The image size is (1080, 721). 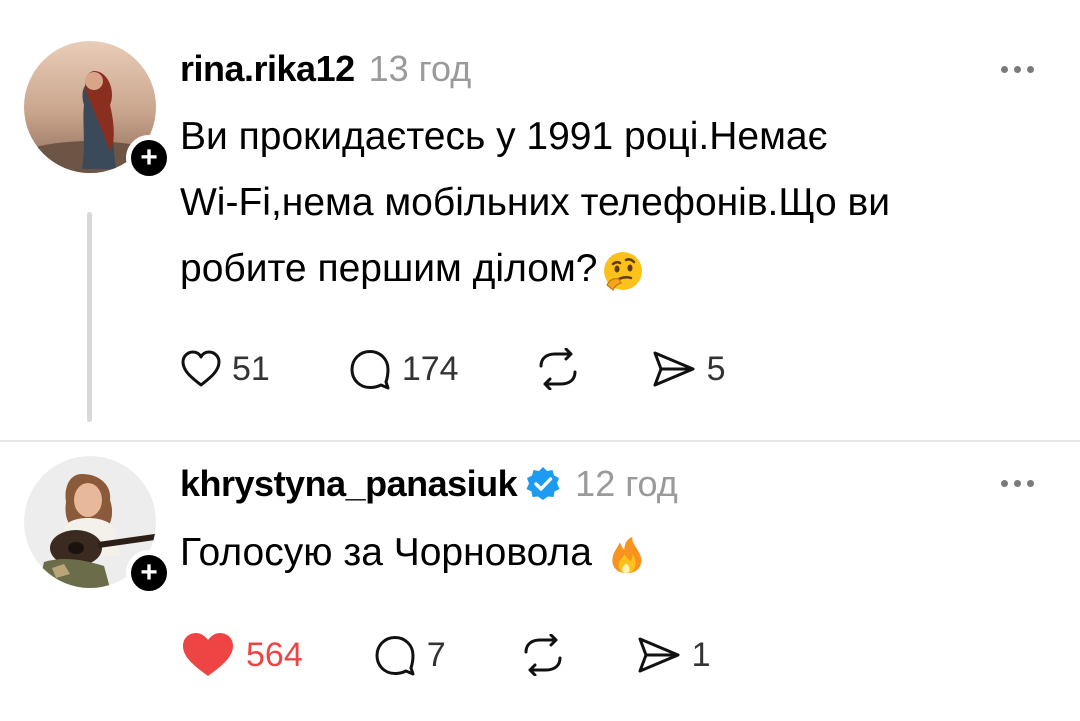 What do you see at coordinates (386, 552) in the screenshot?
I see `post-text-fragment: Голосую за Чорновола` at bounding box center [386, 552].